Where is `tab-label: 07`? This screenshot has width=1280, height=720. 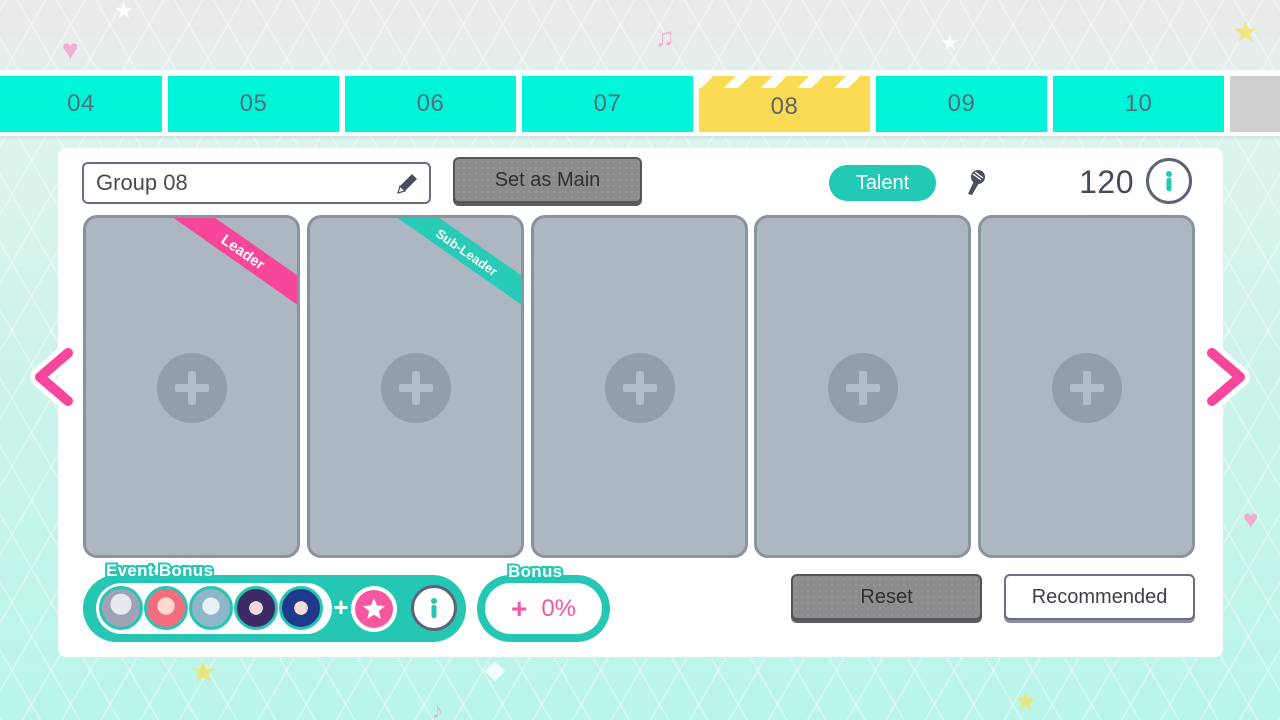 tab-label: 07 is located at coordinates (607, 103).